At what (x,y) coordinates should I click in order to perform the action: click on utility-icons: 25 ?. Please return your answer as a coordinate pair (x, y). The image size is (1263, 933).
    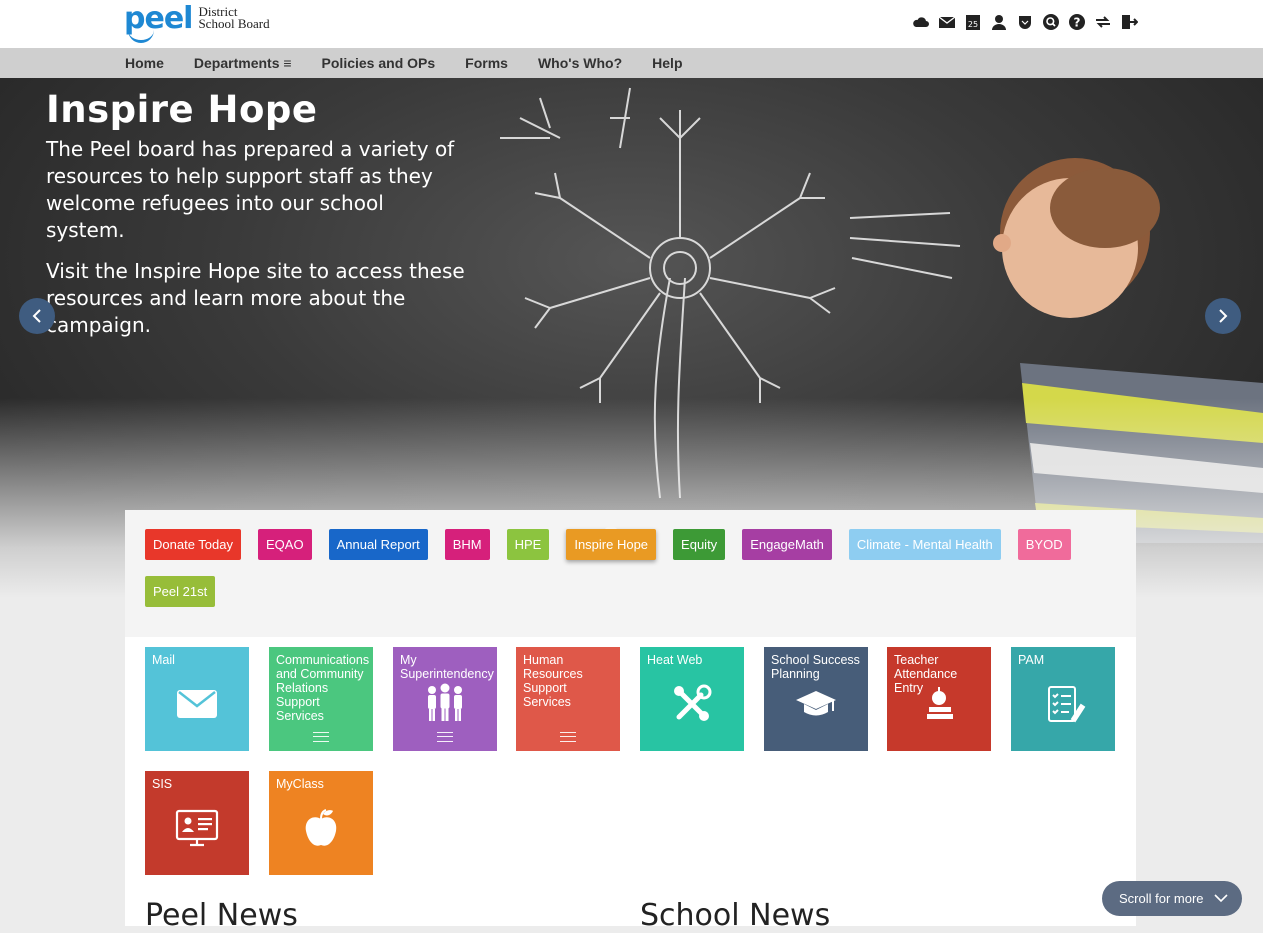
    Looking at the image, I should click on (1025, 22).